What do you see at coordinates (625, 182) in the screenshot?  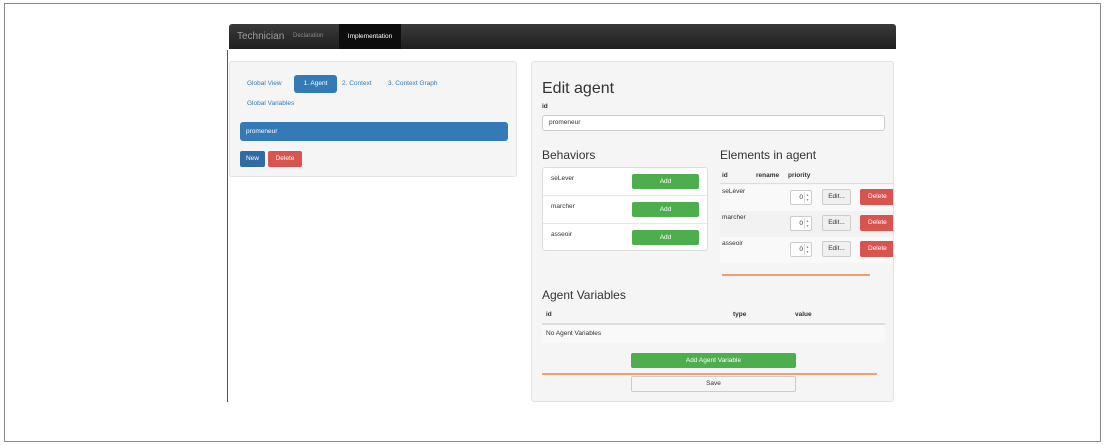 I see `list-item: seLever Add` at bounding box center [625, 182].